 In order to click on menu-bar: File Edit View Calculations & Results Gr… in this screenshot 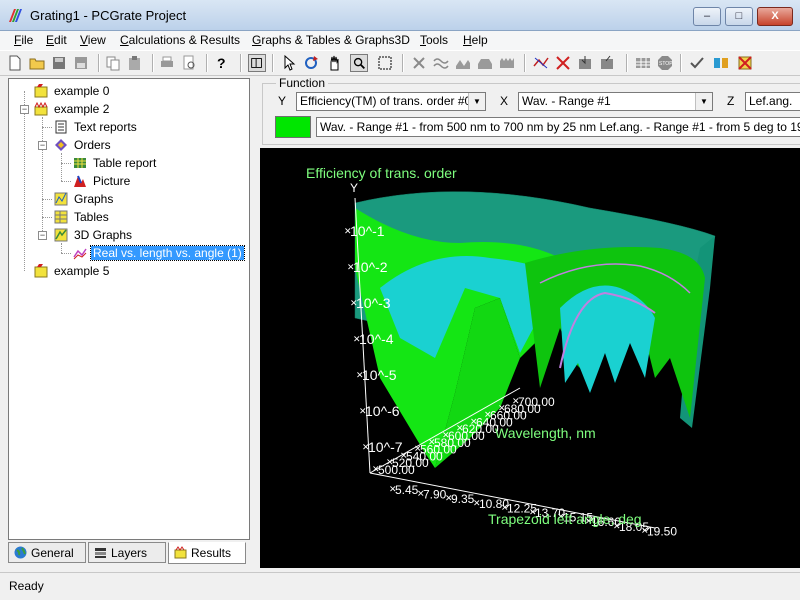, I will do `click(400, 40)`.